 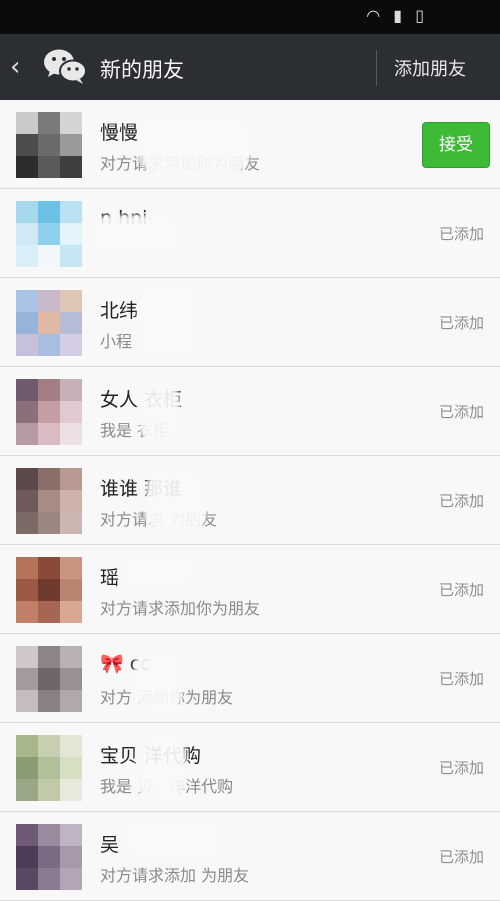 What do you see at coordinates (180, 608) in the screenshot?
I see `friend-message: 对方请求添加你为朋友` at bounding box center [180, 608].